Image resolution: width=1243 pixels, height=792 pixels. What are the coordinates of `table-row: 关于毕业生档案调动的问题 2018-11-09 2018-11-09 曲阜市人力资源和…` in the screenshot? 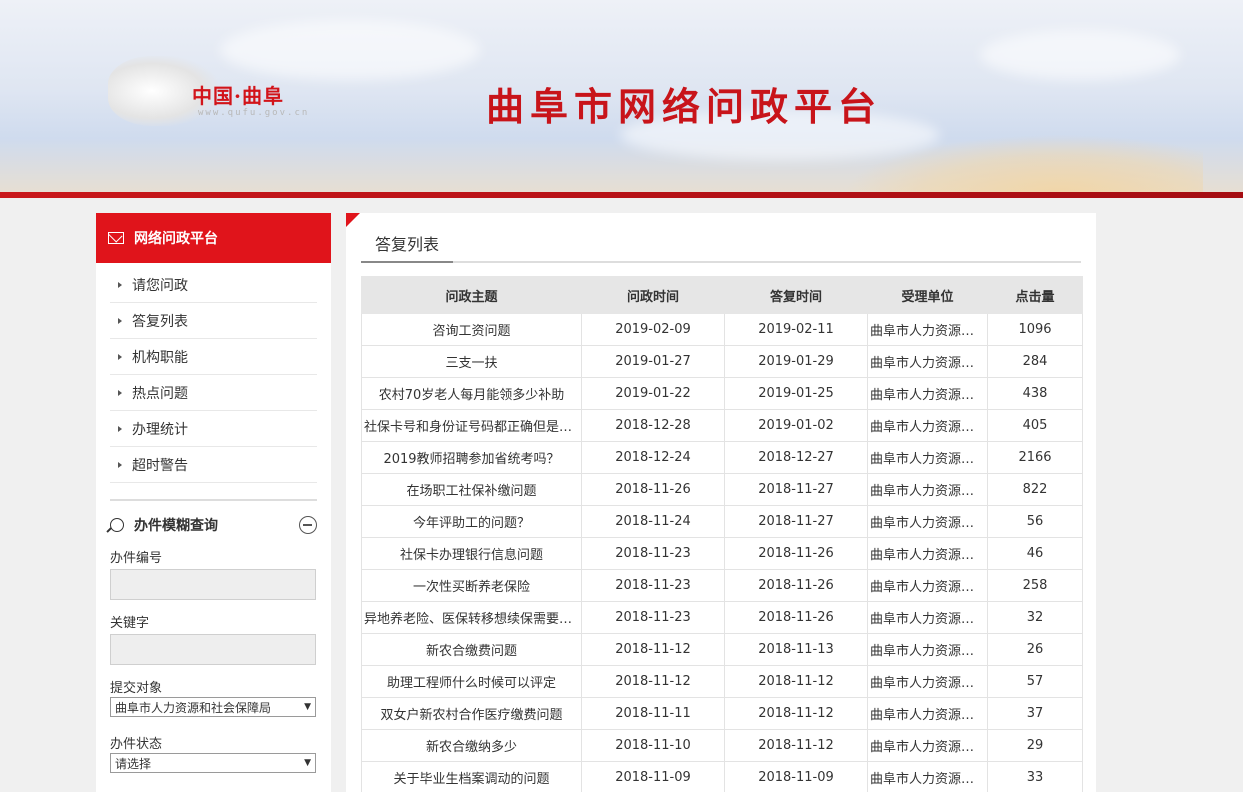 It's located at (722, 776).